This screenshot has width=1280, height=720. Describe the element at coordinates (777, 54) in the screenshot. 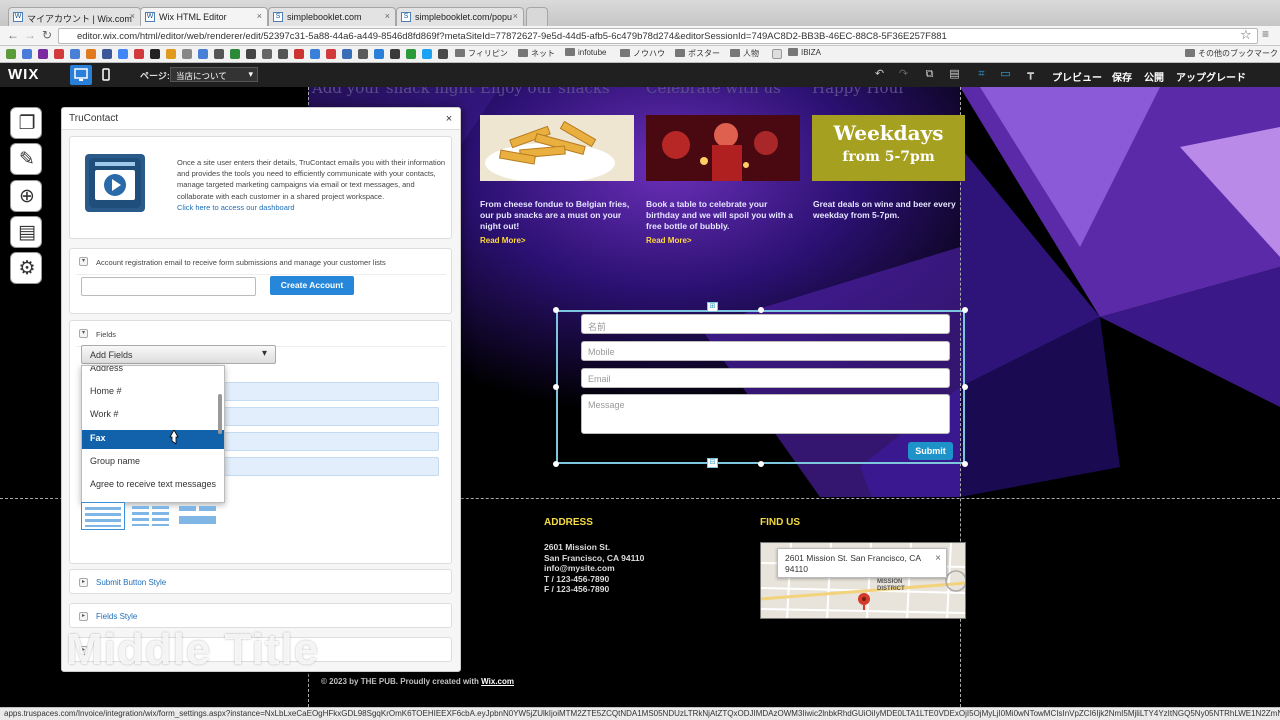

I see `page-icon` at that location.